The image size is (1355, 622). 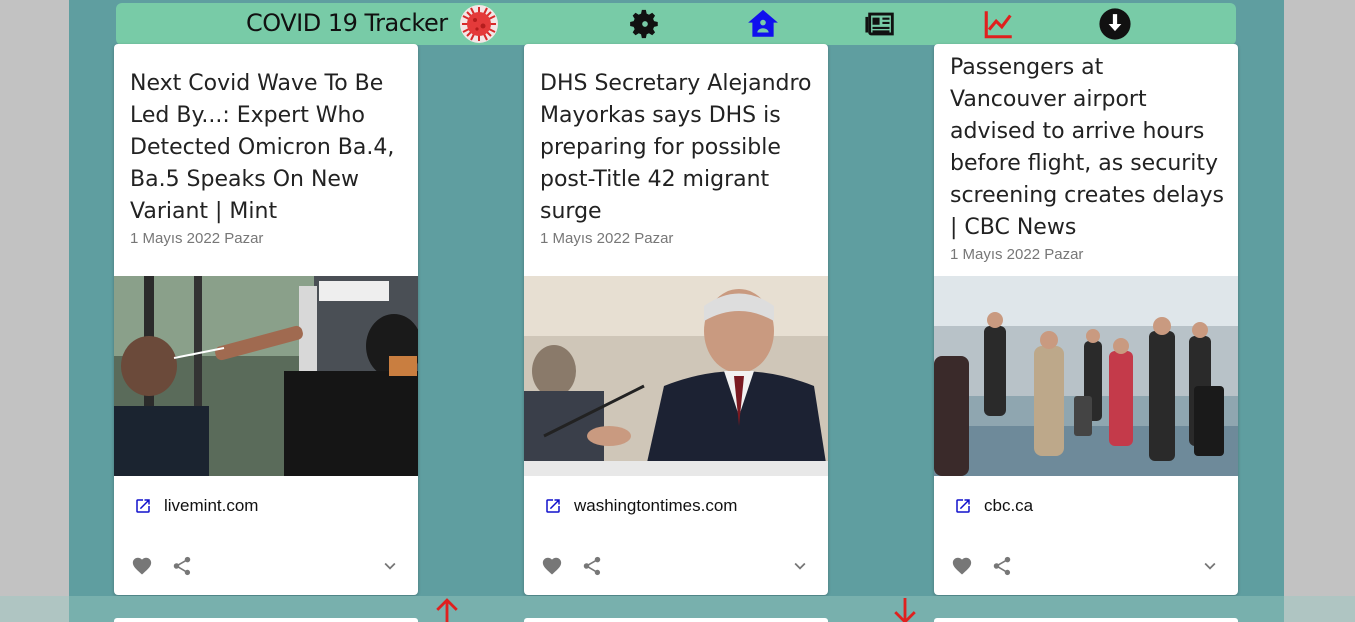 I want to click on source-link: livemint.com, so click(x=196, y=506).